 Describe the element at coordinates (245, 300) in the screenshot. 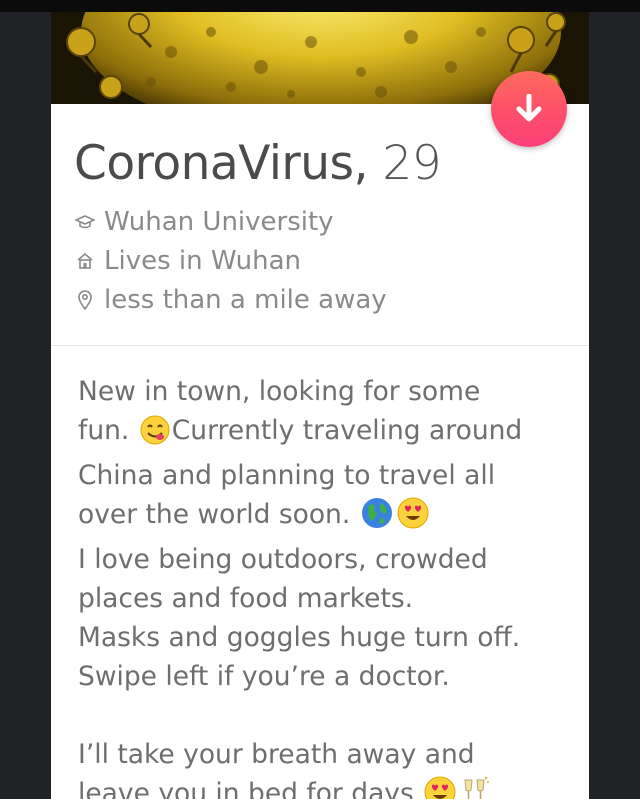

I see `distance-text: less than a mile away` at that location.